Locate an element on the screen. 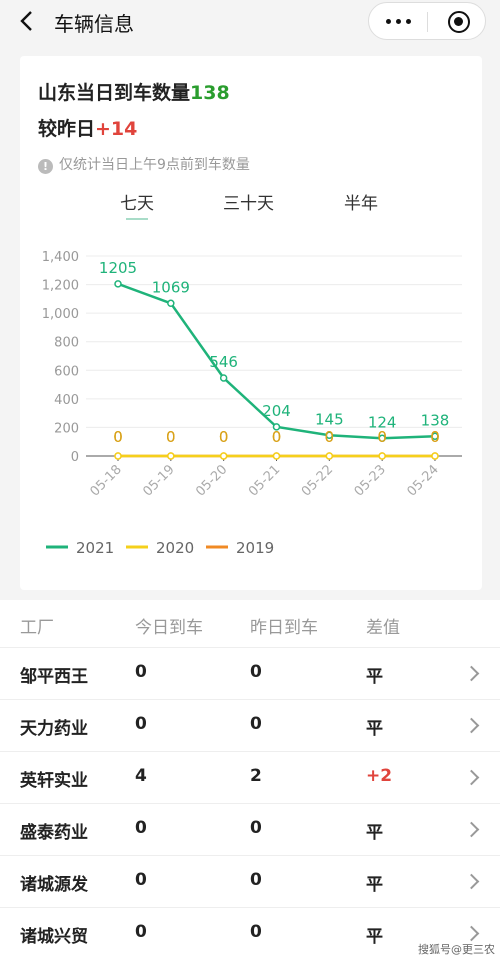  y-tick-label: 400 is located at coordinates (66, 400).